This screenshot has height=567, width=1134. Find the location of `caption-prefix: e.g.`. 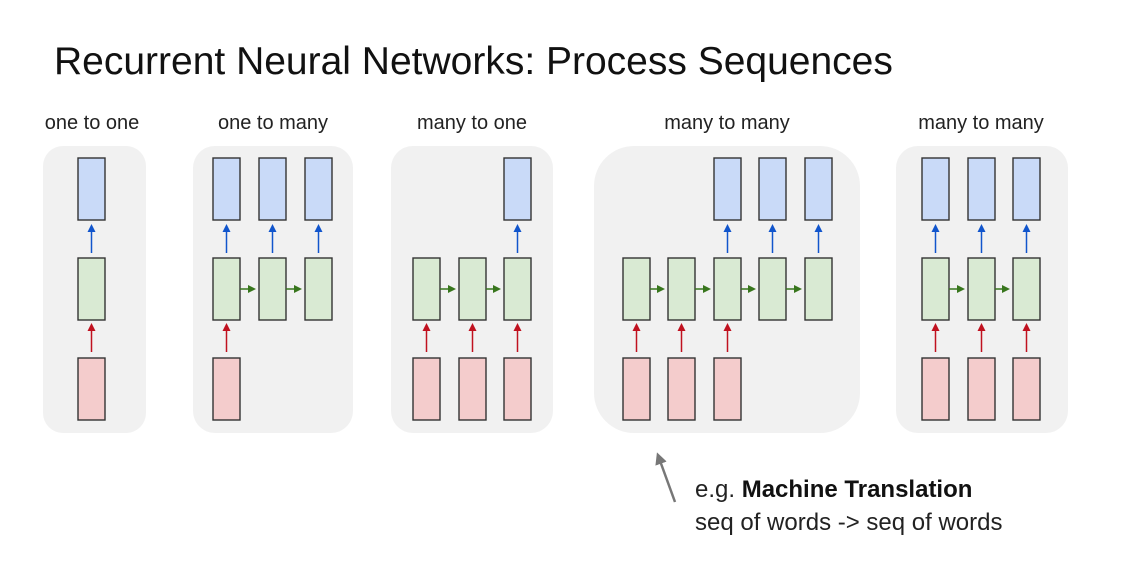

caption-prefix: e.g. is located at coordinates (718, 489).